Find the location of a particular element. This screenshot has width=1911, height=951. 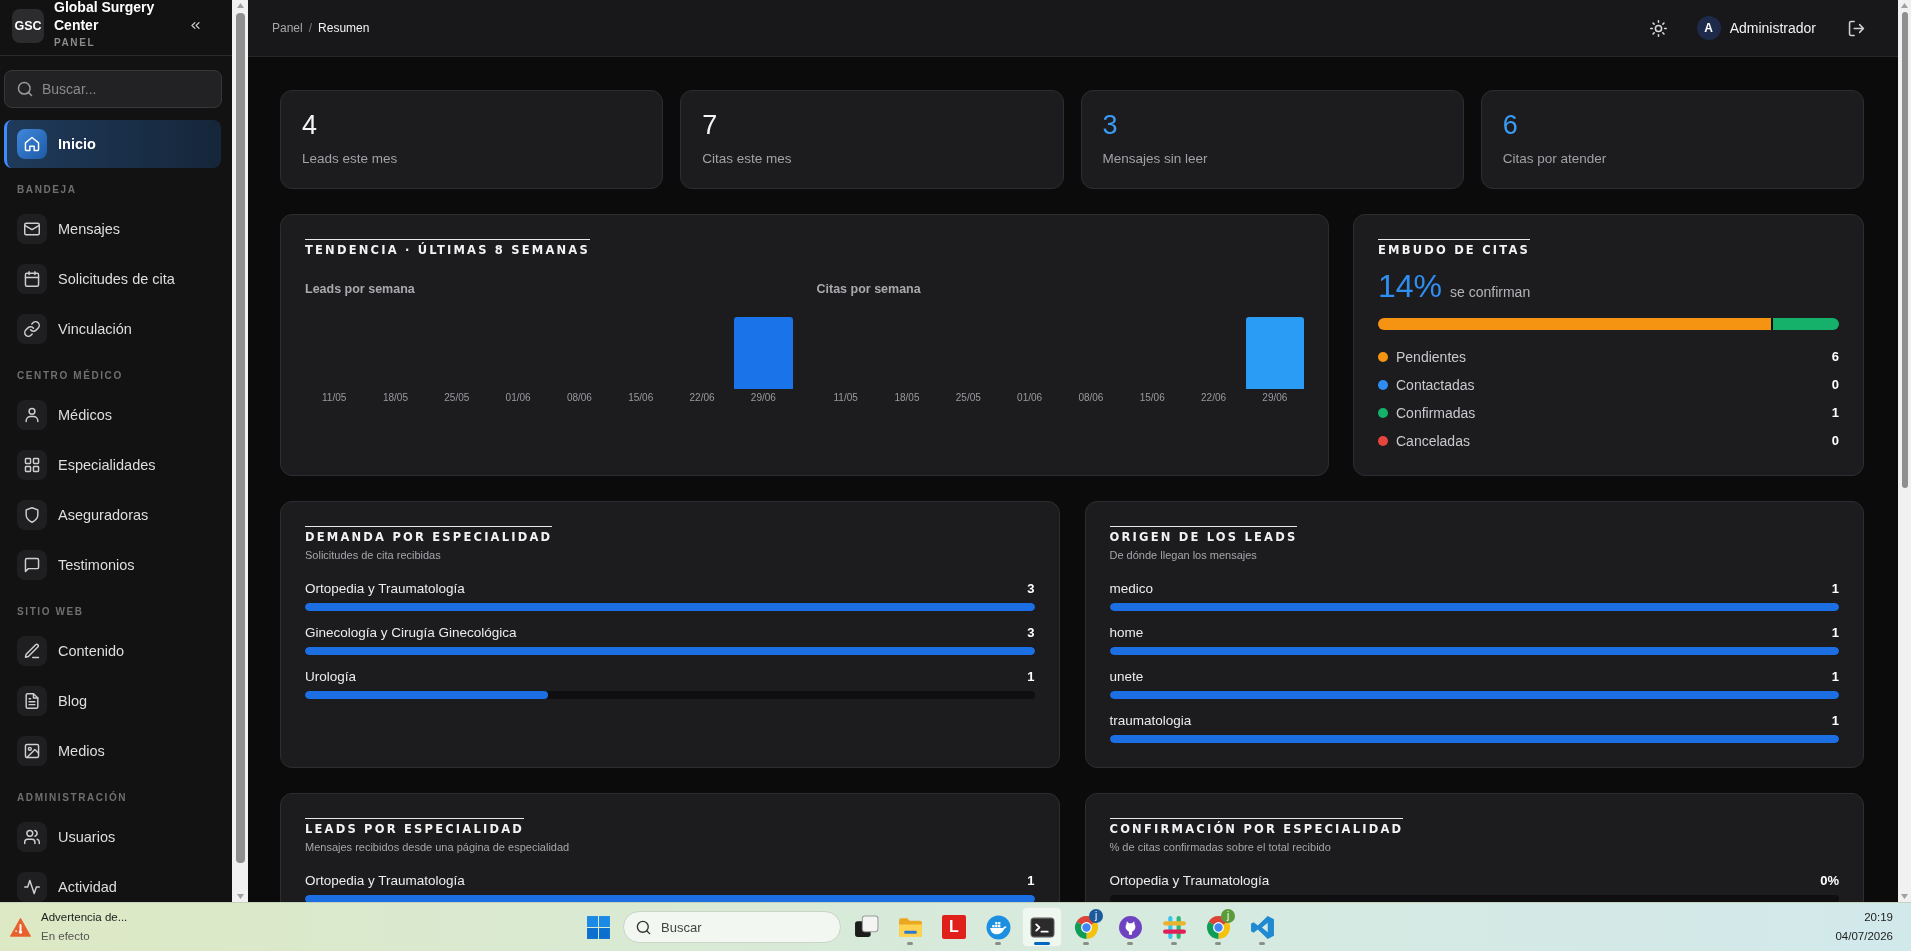

nav-item: Médicos is located at coordinates (112, 415).